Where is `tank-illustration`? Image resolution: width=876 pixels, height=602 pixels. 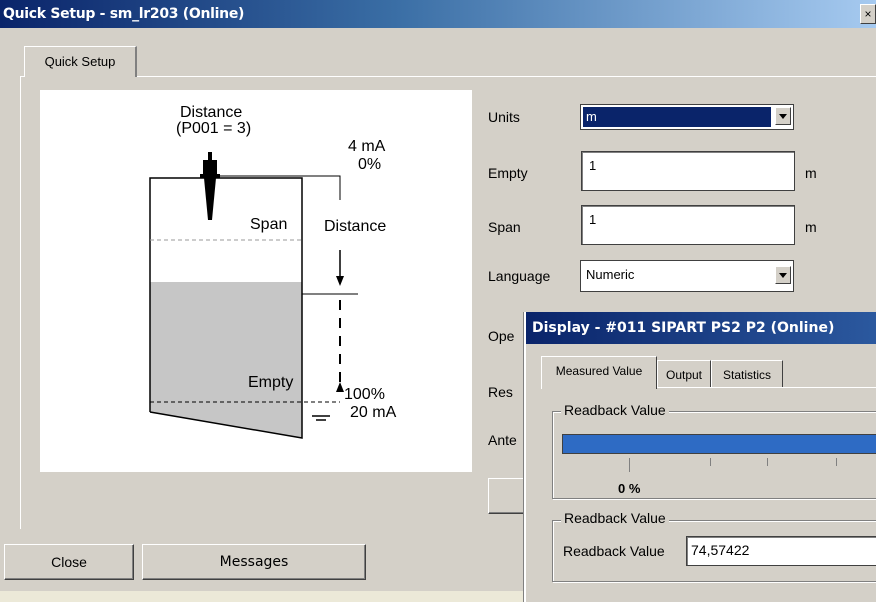
tank-illustration is located at coordinates (253, 295).